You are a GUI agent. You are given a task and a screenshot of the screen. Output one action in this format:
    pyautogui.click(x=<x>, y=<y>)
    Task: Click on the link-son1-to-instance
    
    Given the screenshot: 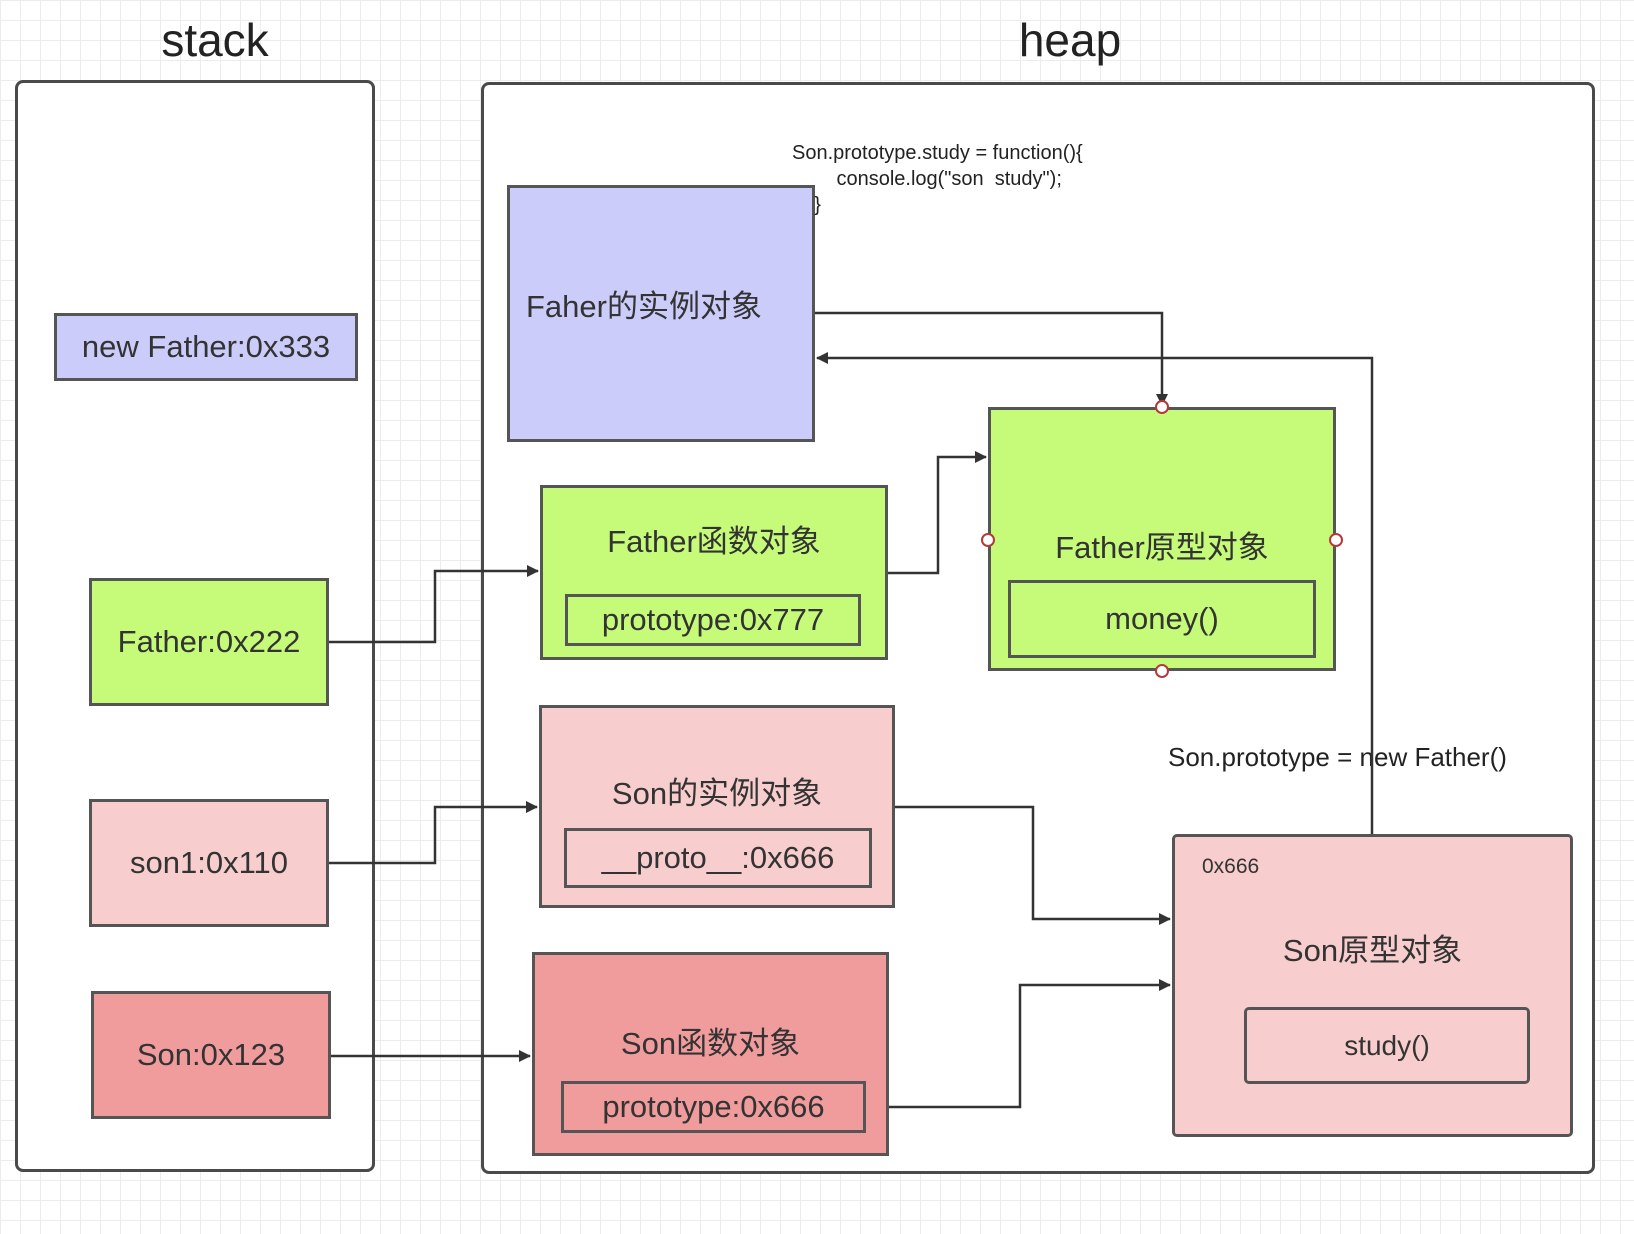 What is the action you would take?
    pyautogui.click(x=433, y=833)
    